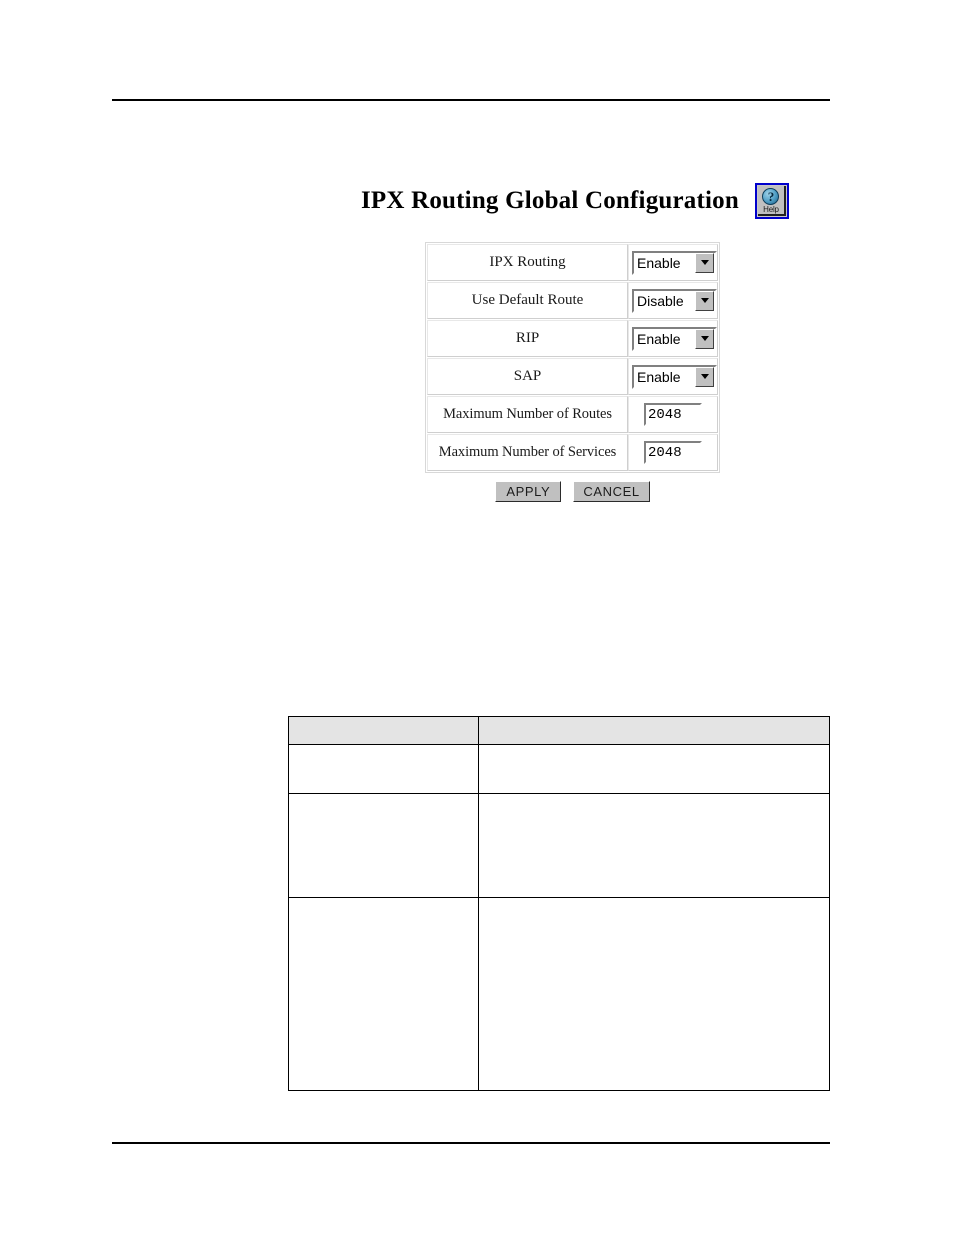  I want to click on form-row: Maximum Number of Routes, so click(572, 414).